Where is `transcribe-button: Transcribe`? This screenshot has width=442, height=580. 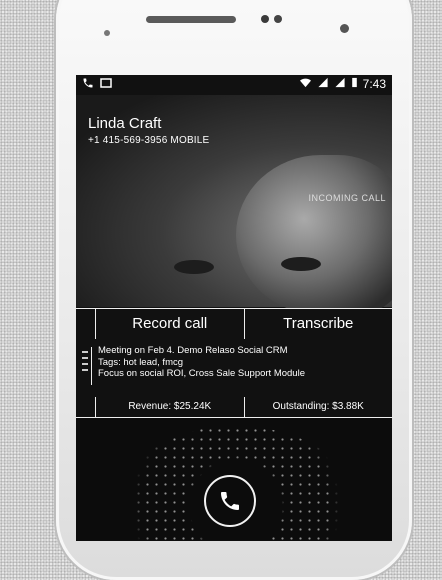
transcribe-button: Transcribe is located at coordinates (319, 324).